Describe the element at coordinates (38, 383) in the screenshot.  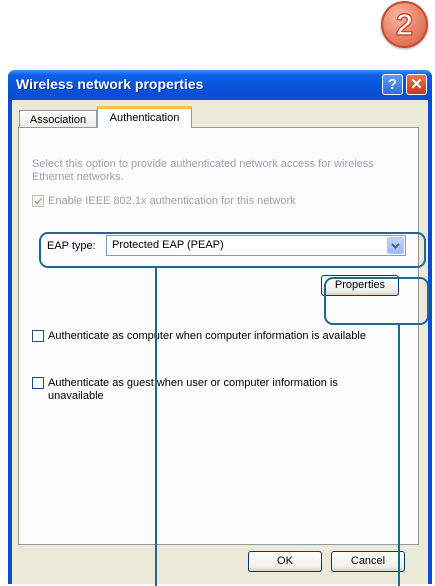
I see `auth-as-guest-checkbox` at that location.